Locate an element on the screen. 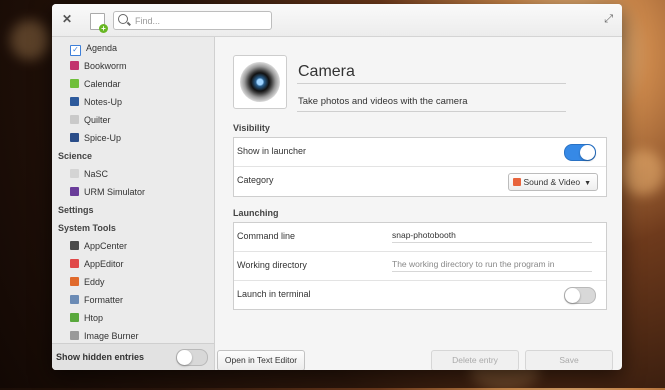 The width and height of the screenshot is (665, 390). sidebar-item-label: URM Simulator is located at coordinates (115, 192).